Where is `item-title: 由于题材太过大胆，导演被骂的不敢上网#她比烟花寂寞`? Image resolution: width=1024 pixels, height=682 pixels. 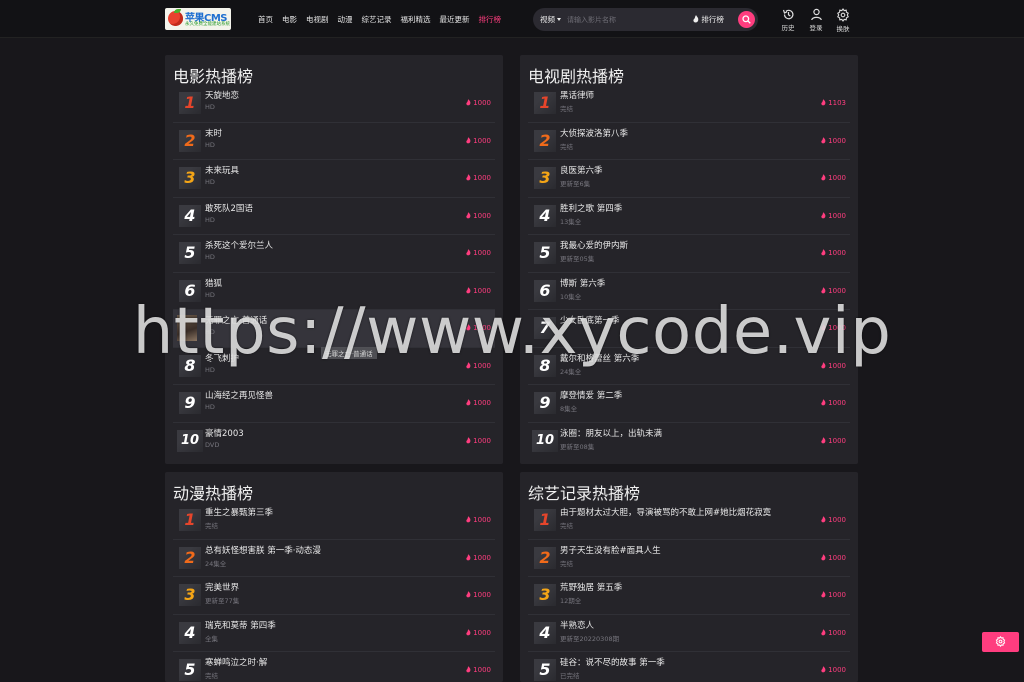
item-title: 由于题材太过大胆，导演被骂的不敢上网#她比烟花寂寞 is located at coordinates (665, 512).